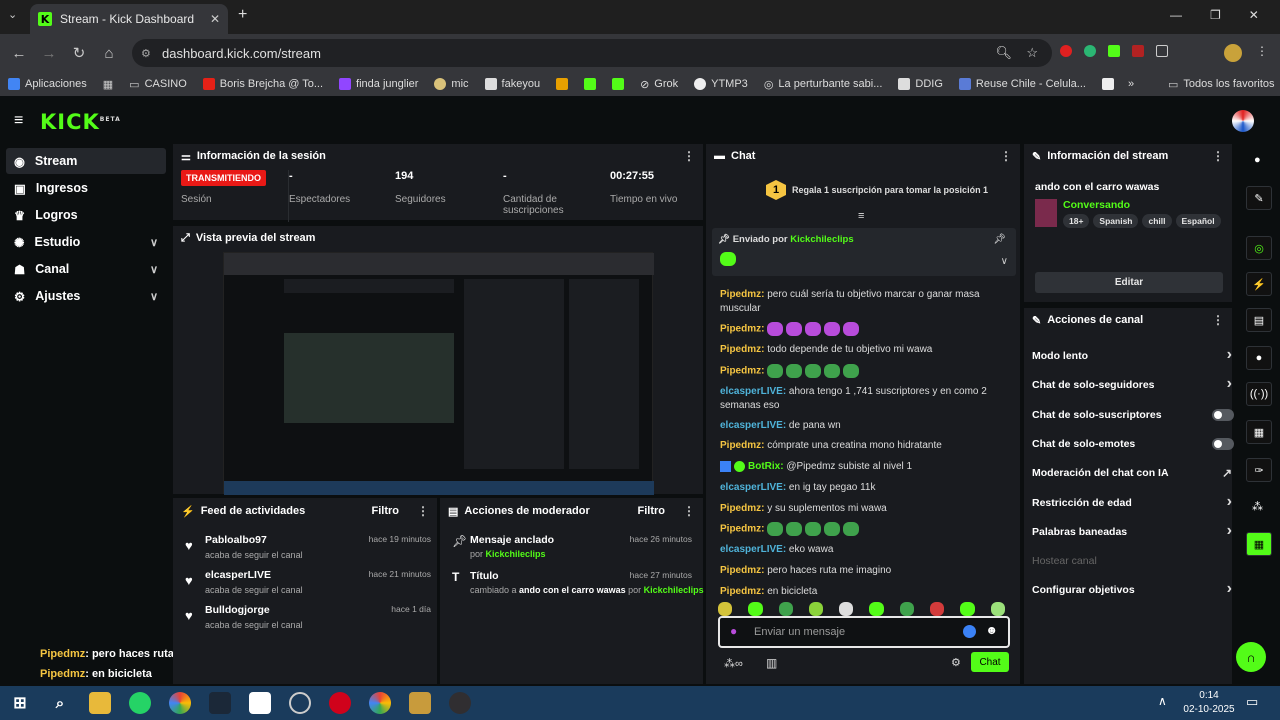 The image size is (1280, 720). What do you see at coordinates (1096, 205) in the screenshot?
I see `category-name: Conversando` at bounding box center [1096, 205].